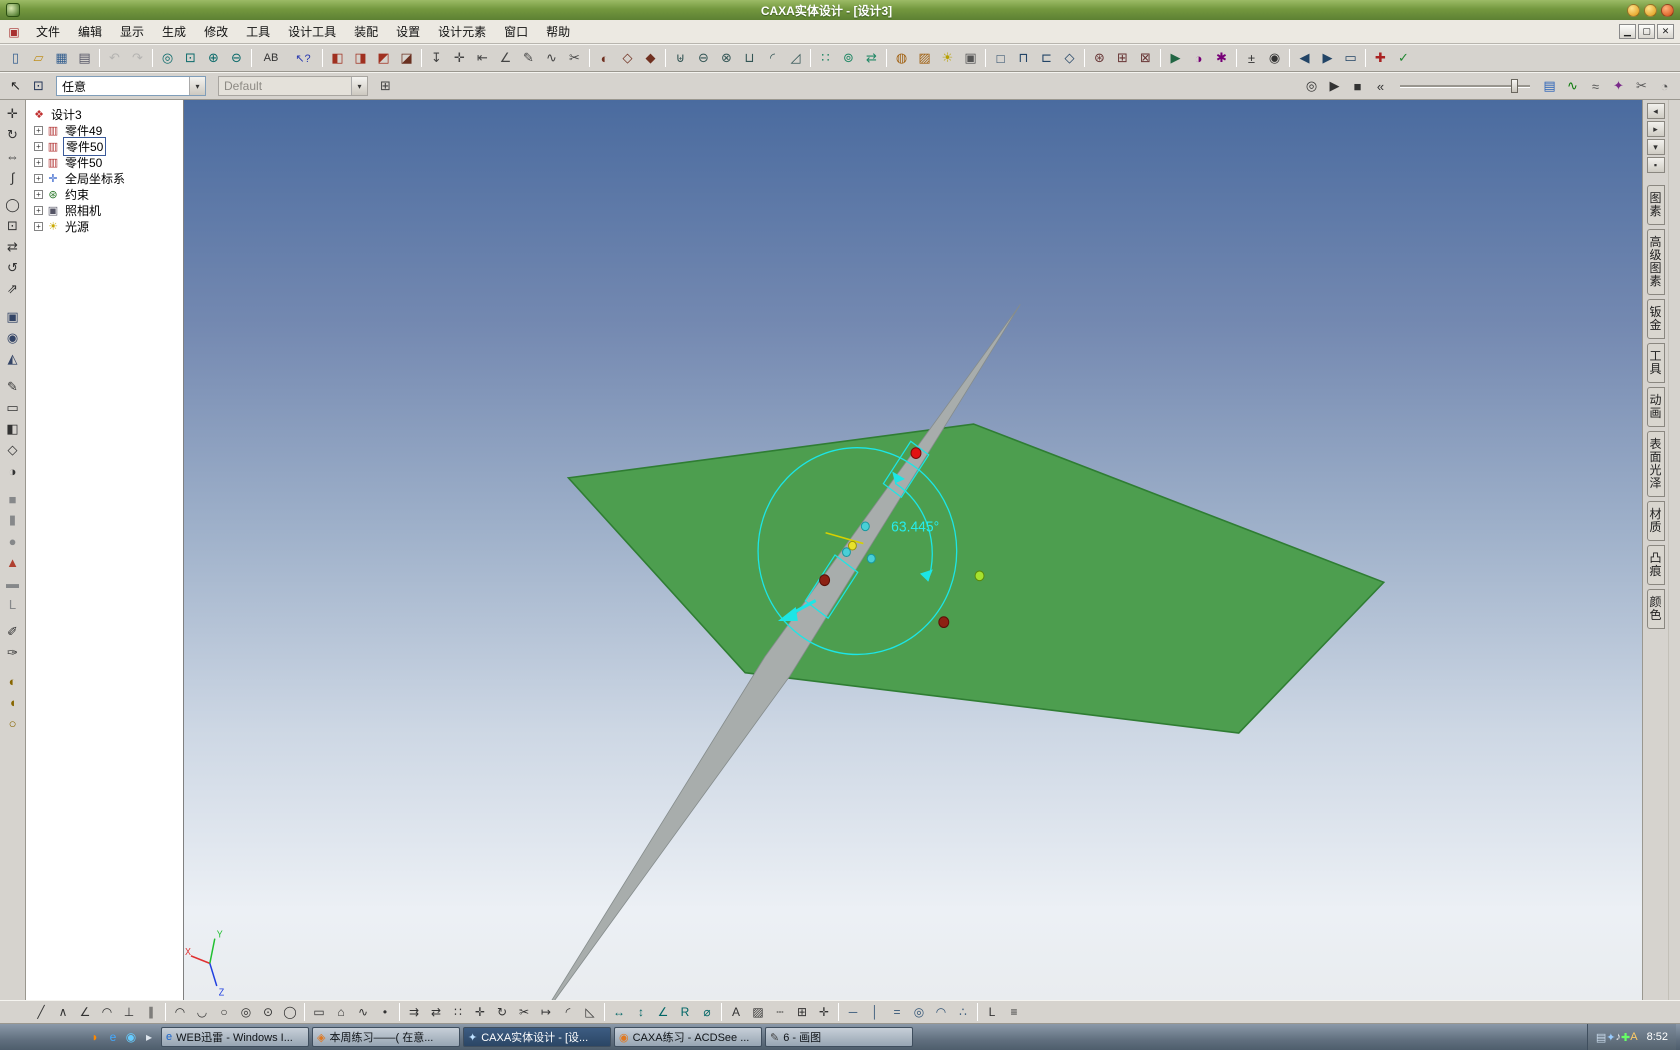 This screenshot has height=1050, width=1680. I want to click on tree-item: + ▣ 照相机, so click(104, 210).